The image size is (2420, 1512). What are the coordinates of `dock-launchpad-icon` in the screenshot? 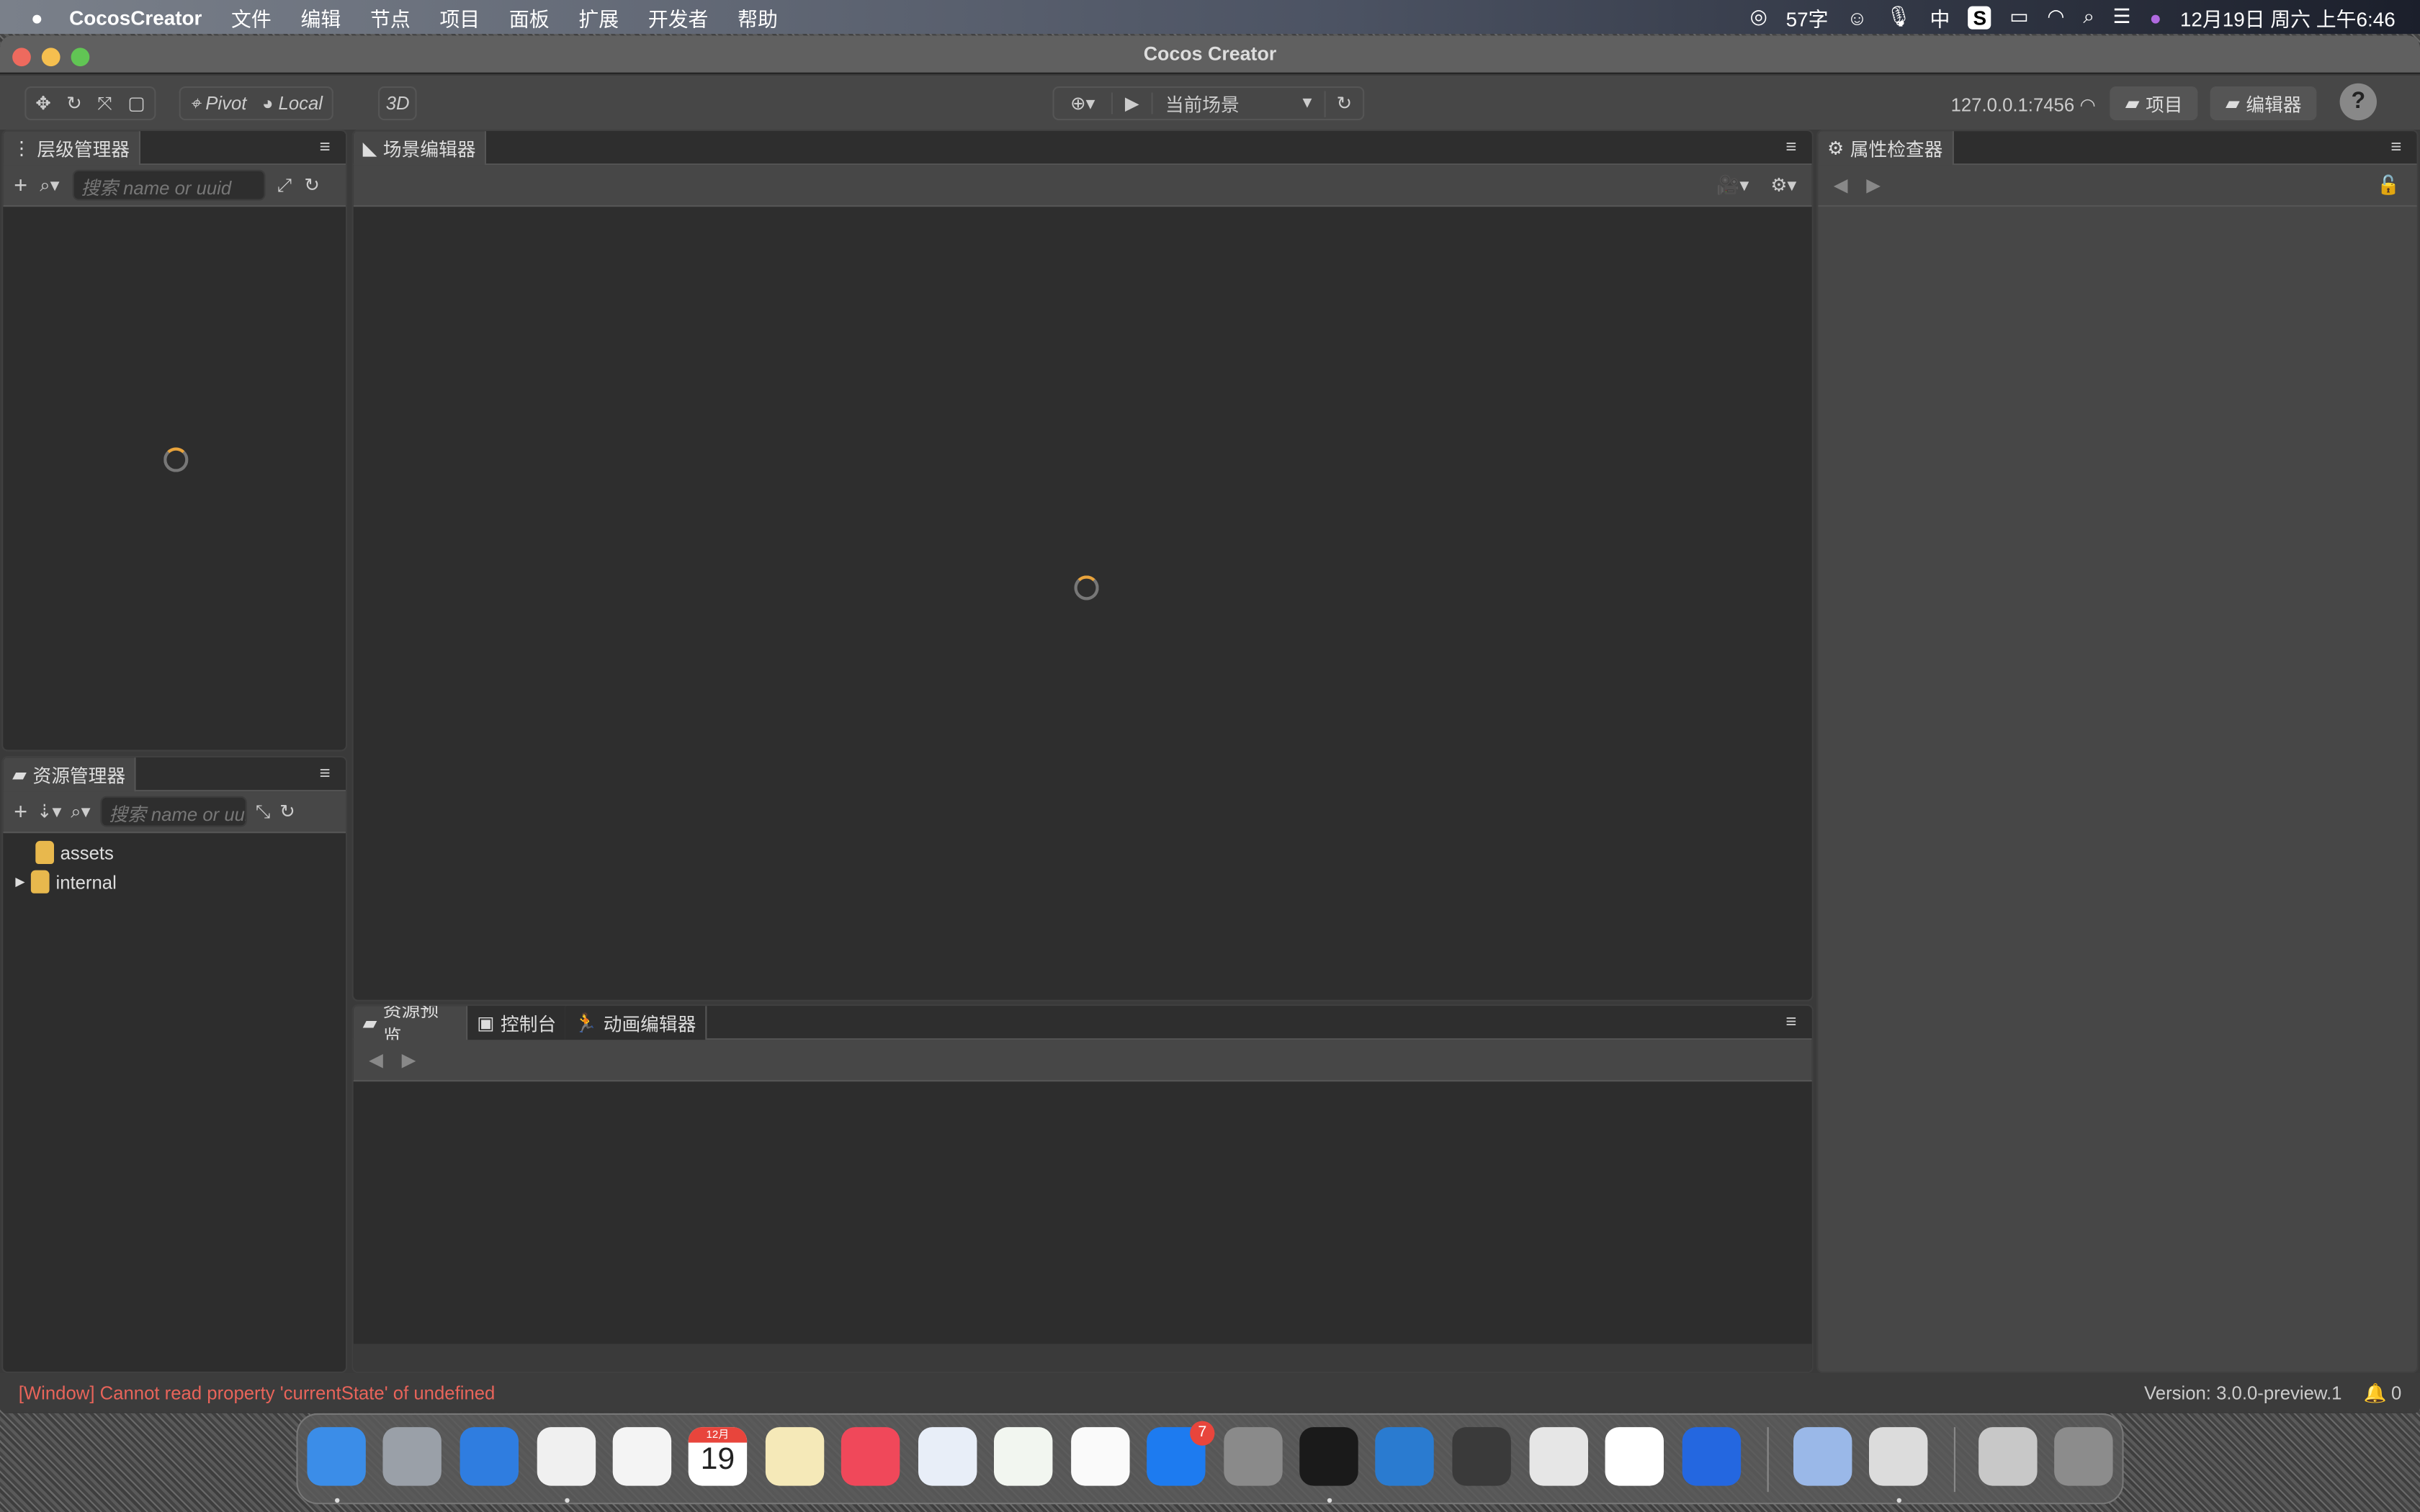 It's located at (412, 1456).